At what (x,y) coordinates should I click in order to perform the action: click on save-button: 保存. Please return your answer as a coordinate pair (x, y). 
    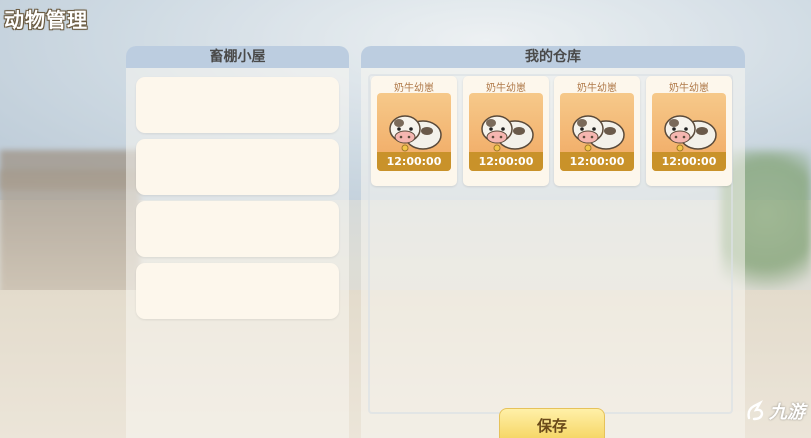
    Looking at the image, I should click on (552, 423).